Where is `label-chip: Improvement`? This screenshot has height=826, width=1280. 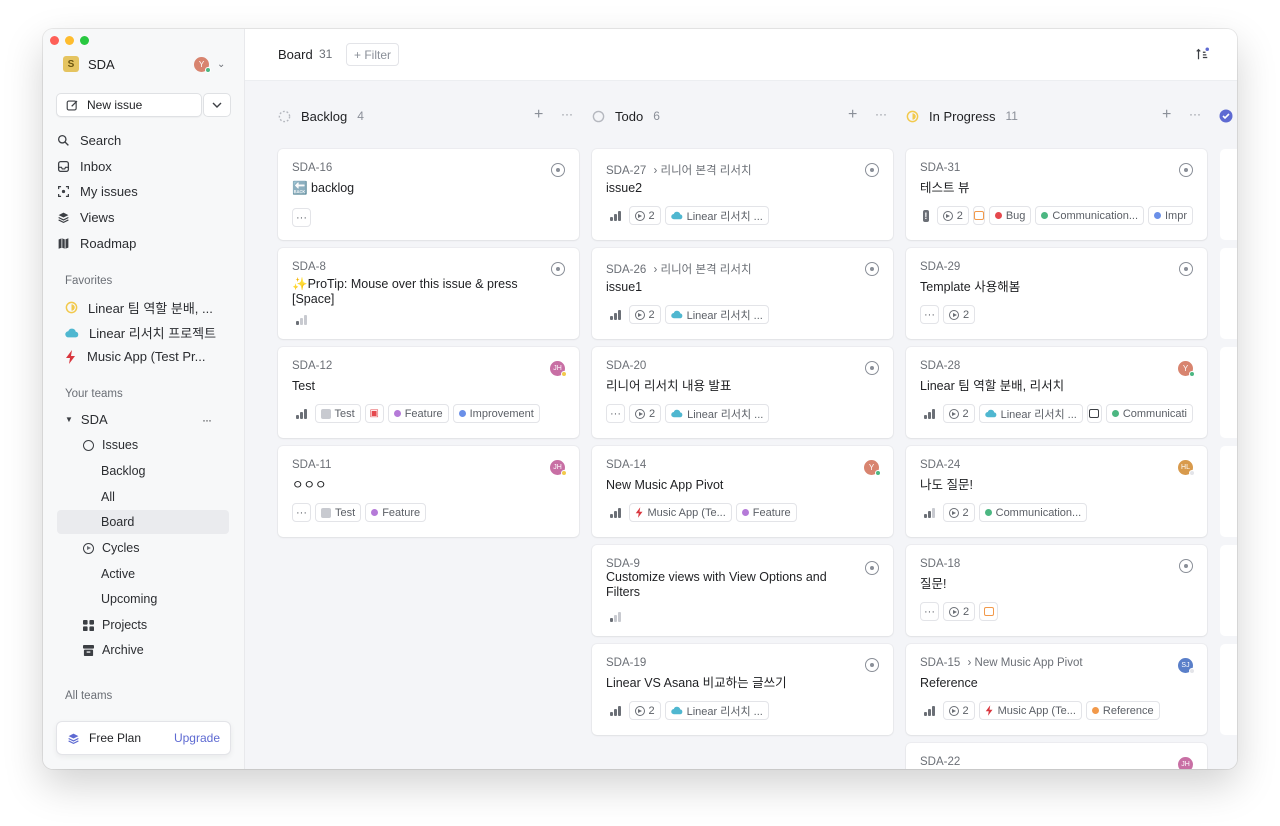
label-chip: Improvement is located at coordinates (496, 413).